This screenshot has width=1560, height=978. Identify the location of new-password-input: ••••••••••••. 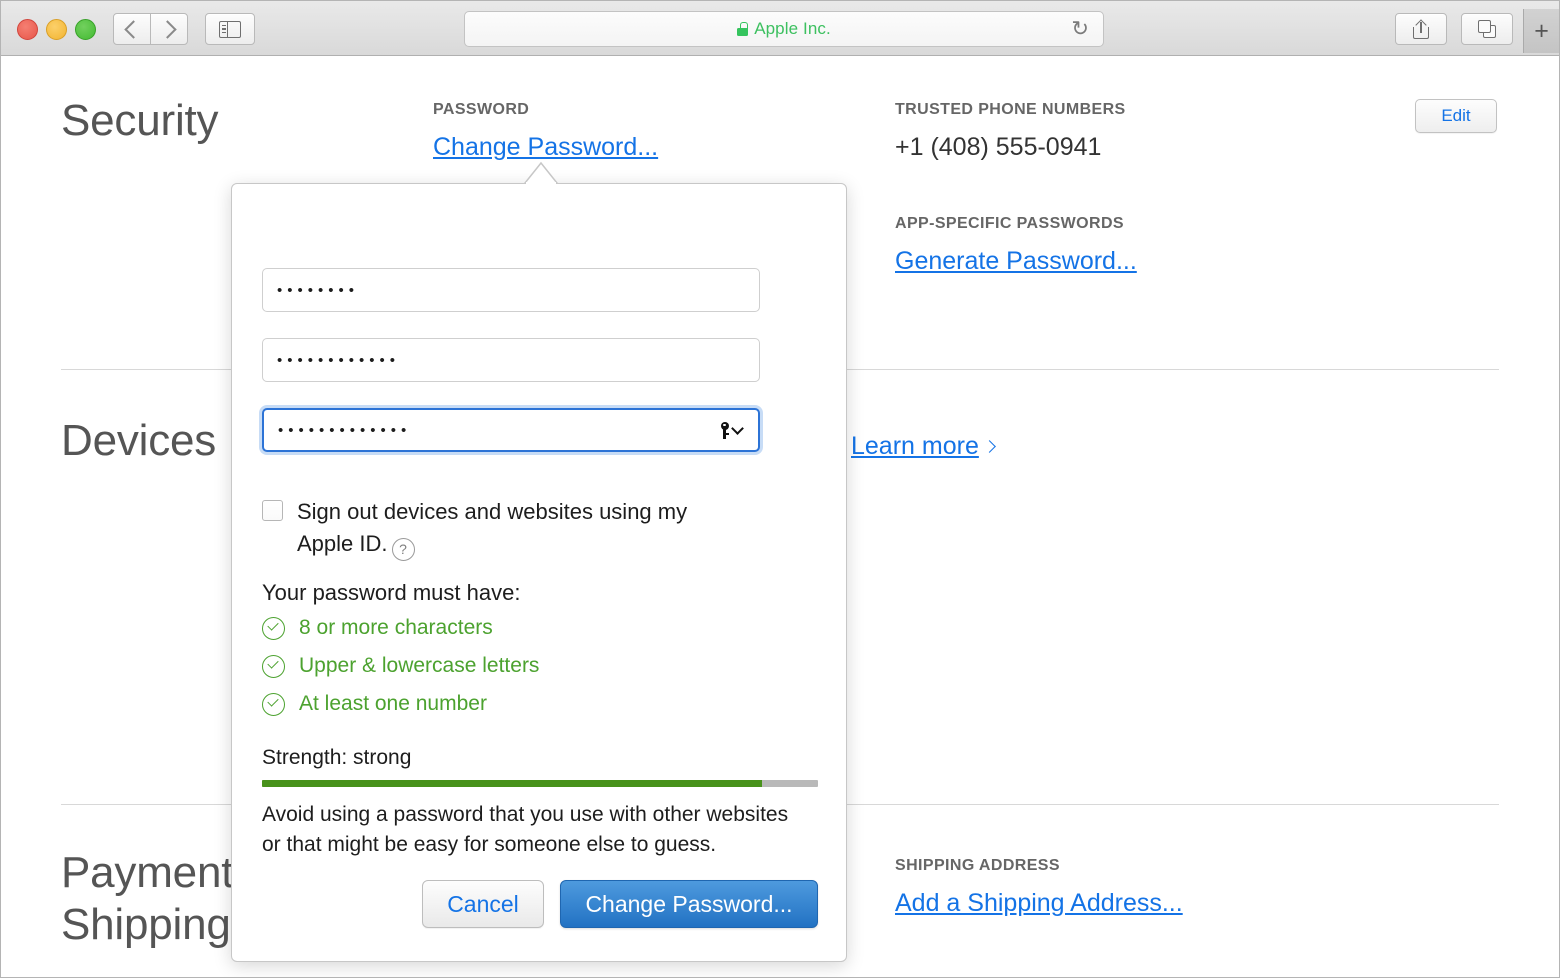
(511, 360).